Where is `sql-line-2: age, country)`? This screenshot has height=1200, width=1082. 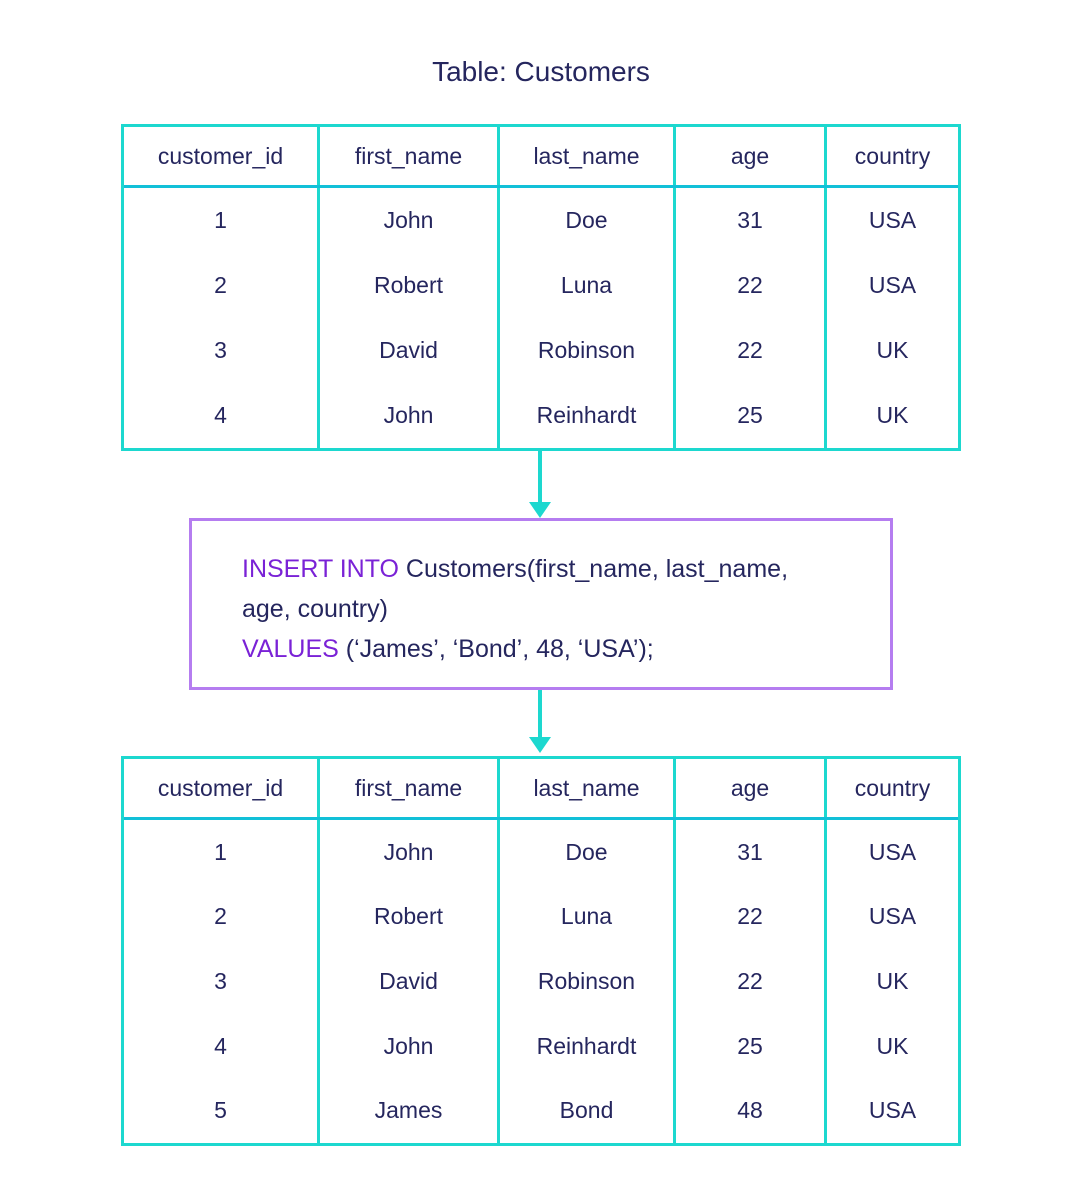
sql-line-2: age, country) is located at coordinates (315, 609).